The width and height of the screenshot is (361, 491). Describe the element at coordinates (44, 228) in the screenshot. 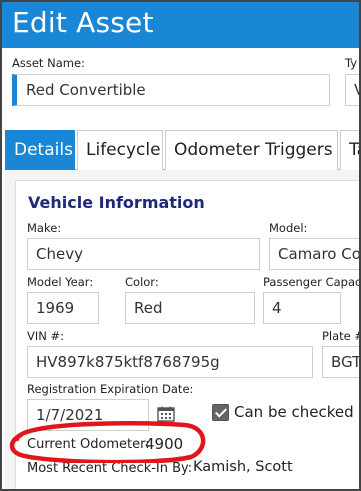

I see `make-label: Make:` at that location.